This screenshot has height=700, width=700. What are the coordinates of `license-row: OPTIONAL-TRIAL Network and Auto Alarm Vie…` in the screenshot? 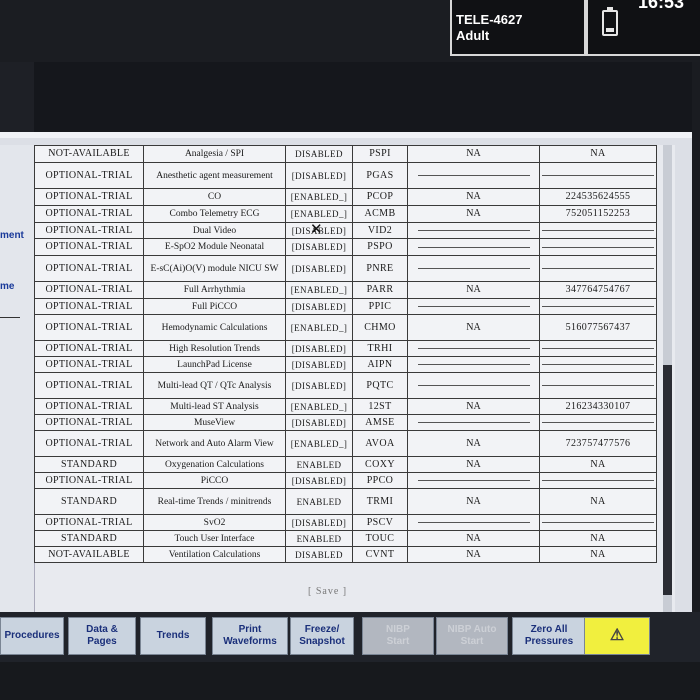 It's located at (345, 443).